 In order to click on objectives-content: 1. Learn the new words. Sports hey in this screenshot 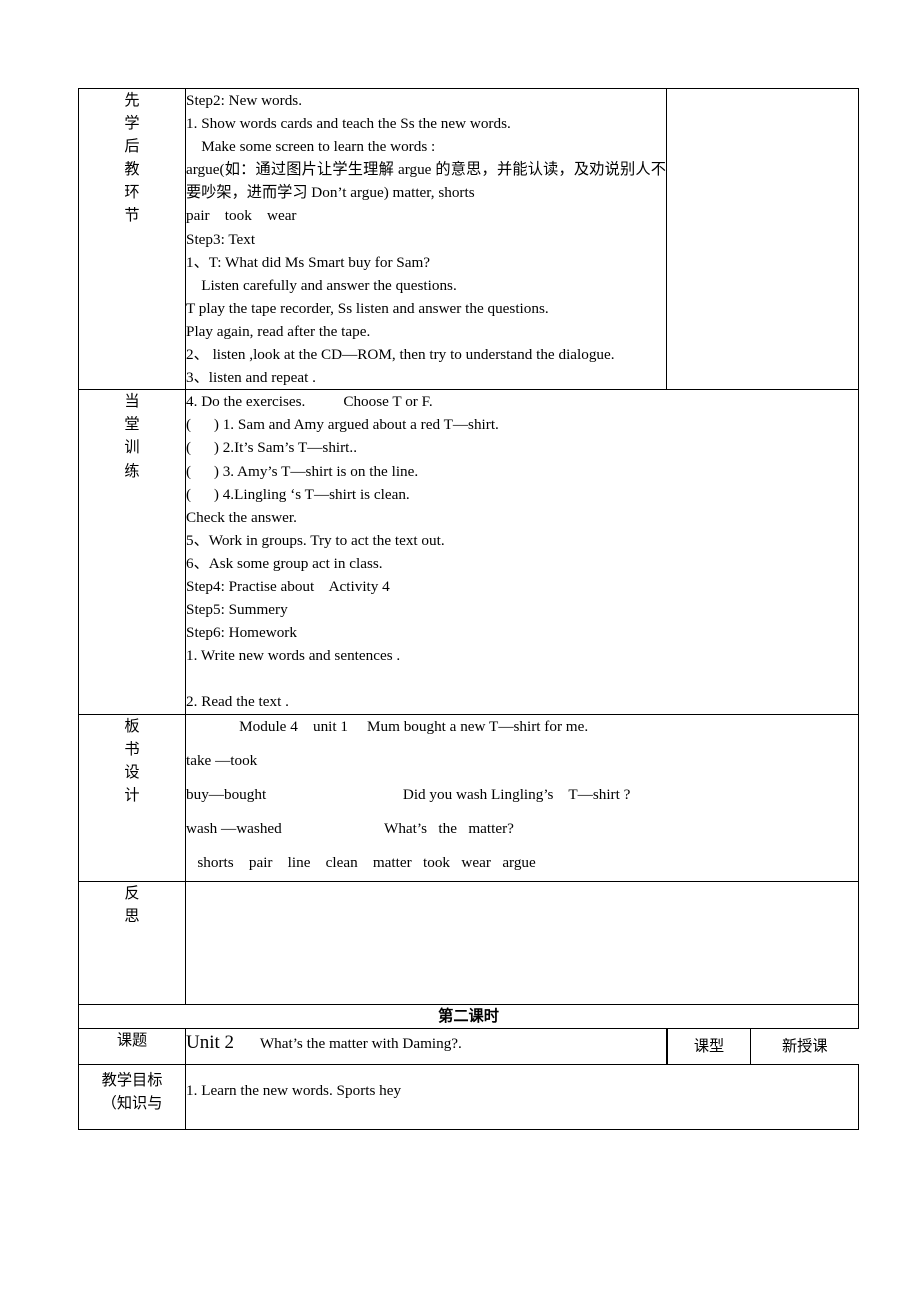, I will do `click(522, 1096)`.